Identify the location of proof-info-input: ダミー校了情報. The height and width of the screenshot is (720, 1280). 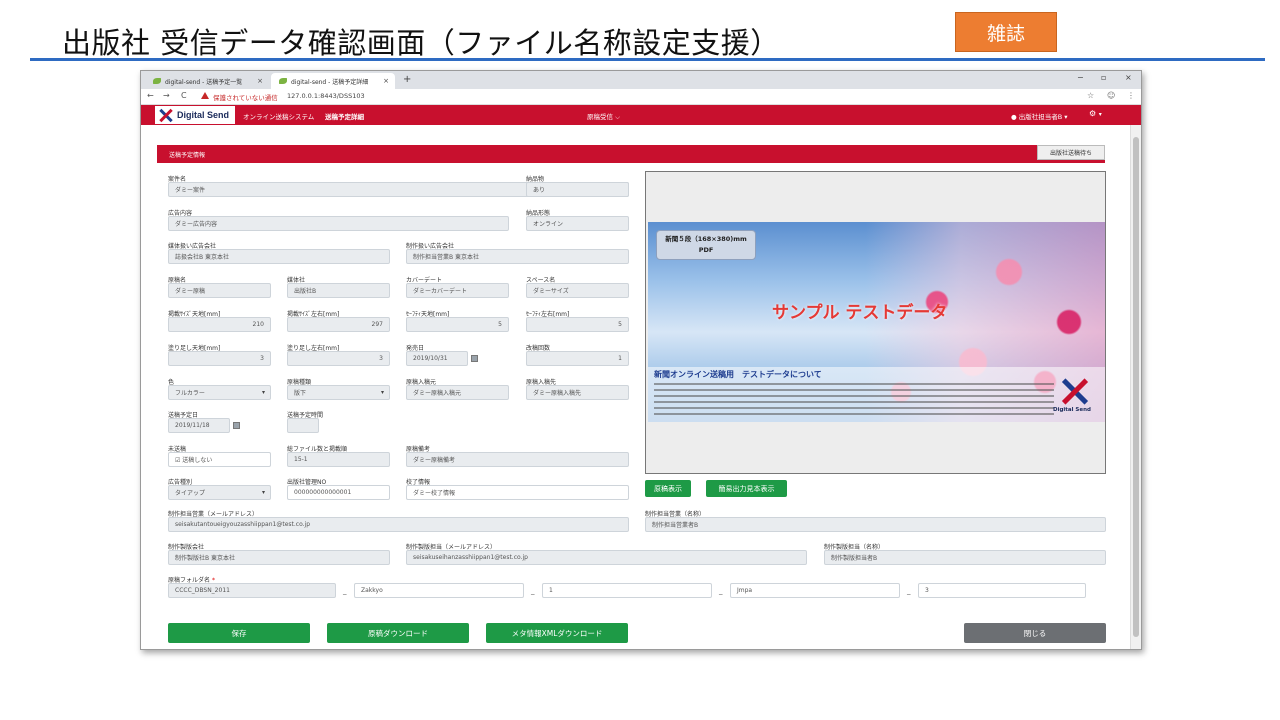
(517, 492).